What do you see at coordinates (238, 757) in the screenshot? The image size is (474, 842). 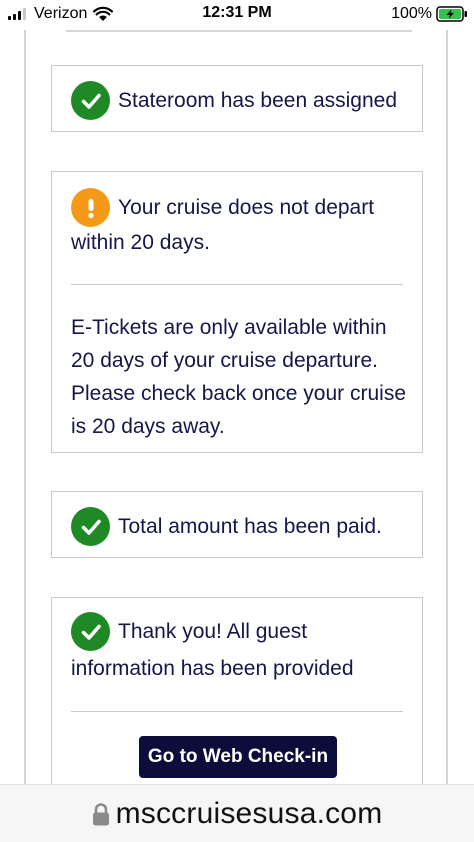 I see `web-check-in-button: Go to Web Check-in` at bounding box center [238, 757].